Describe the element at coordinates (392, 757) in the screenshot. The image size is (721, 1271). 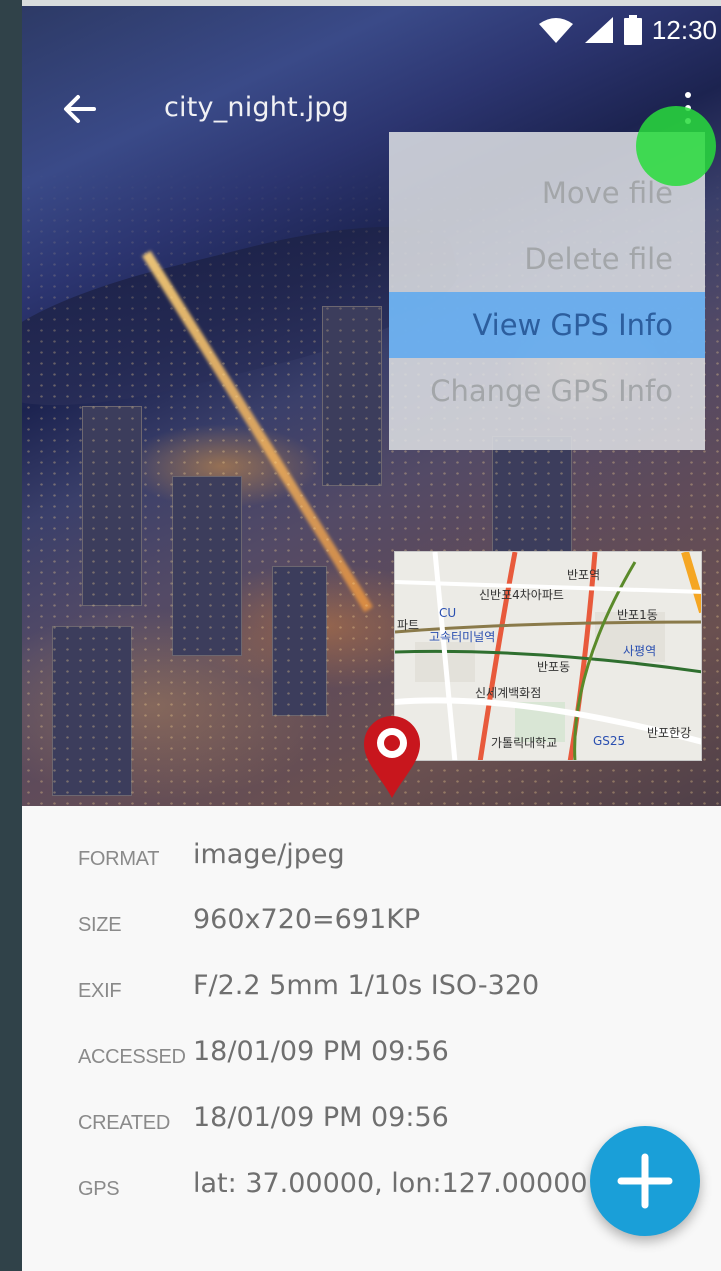
I see `map-pin-icon` at that location.